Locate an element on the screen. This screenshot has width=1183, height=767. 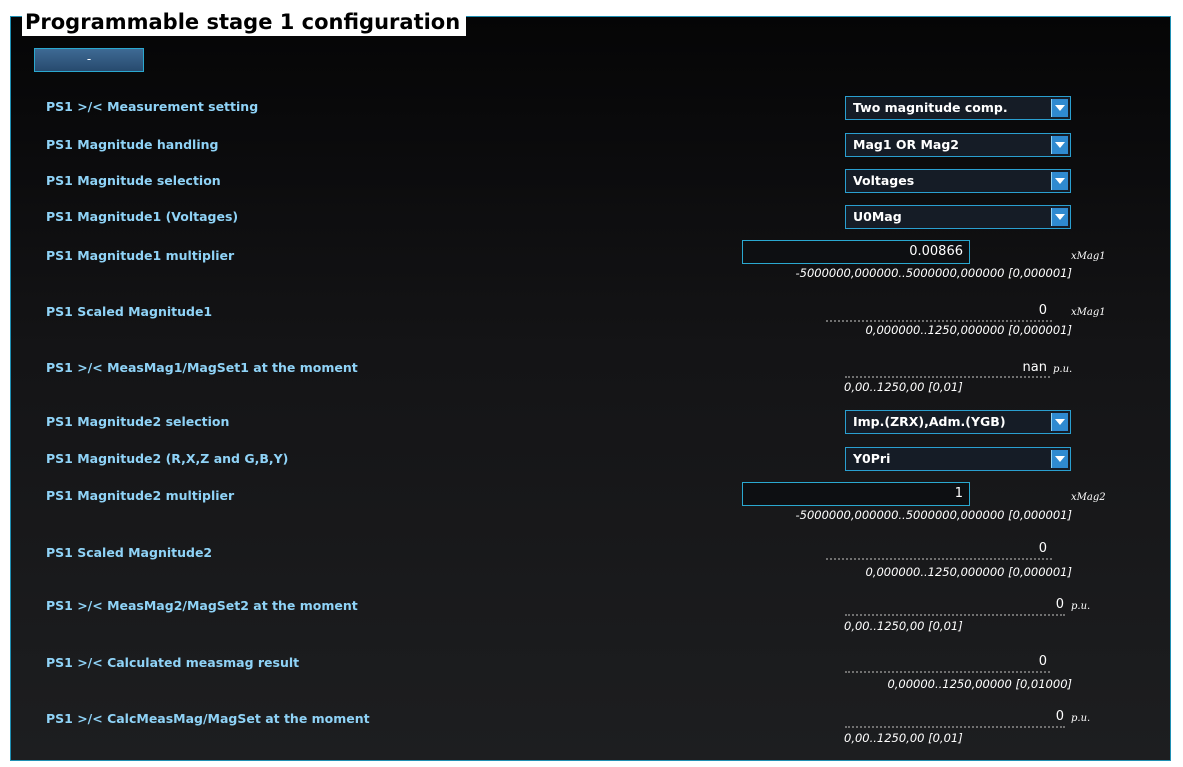
magnitude1-multiplier-input: 0.00866 is located at coordinates (856, 252).